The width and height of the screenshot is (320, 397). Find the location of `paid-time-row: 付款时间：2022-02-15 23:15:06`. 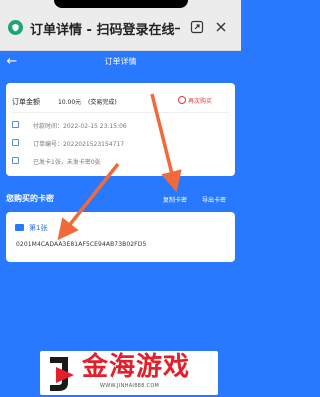

paid-time-row: 付款时间：2022-02-15 23:15:06 is located at coordinates (119, 125).